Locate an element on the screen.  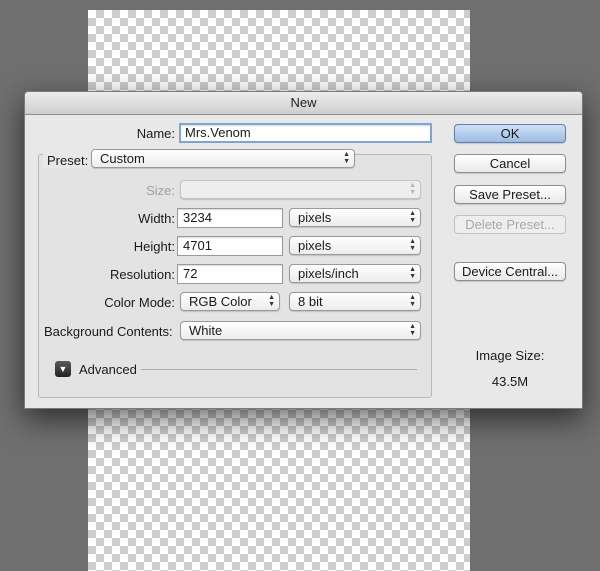
advanced-divider is located at coordinates (279, 369).